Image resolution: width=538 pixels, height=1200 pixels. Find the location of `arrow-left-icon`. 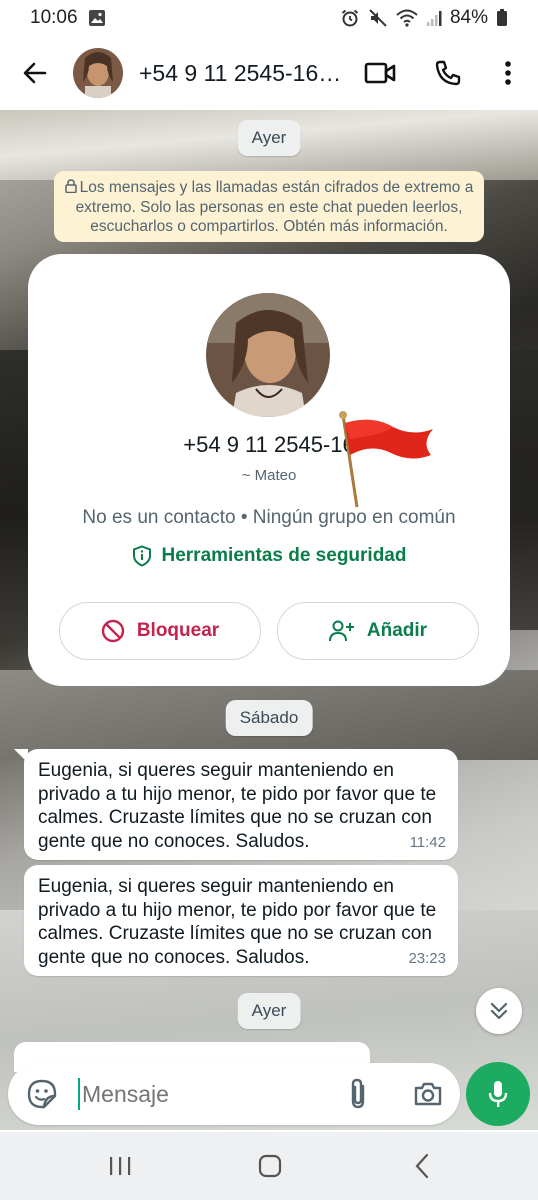

arrow-left-icon is located at coordinates (35, 73).